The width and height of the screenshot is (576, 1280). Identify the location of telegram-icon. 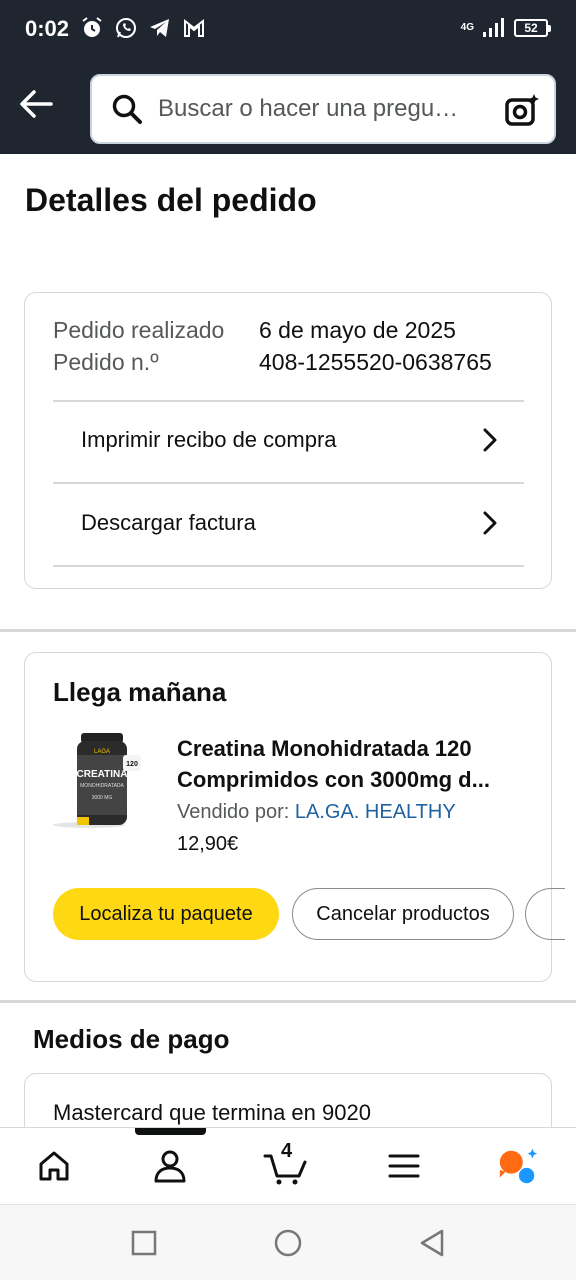
(159, 28).